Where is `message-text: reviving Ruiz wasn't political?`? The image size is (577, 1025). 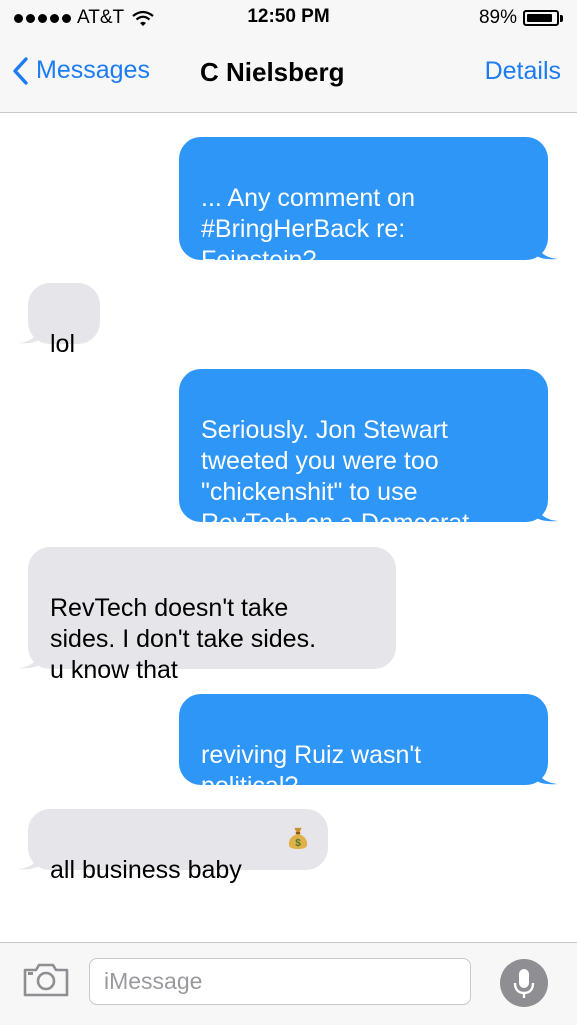
message-text: reviving Ruiz wasn't political? is located at coordinates (311, 770).